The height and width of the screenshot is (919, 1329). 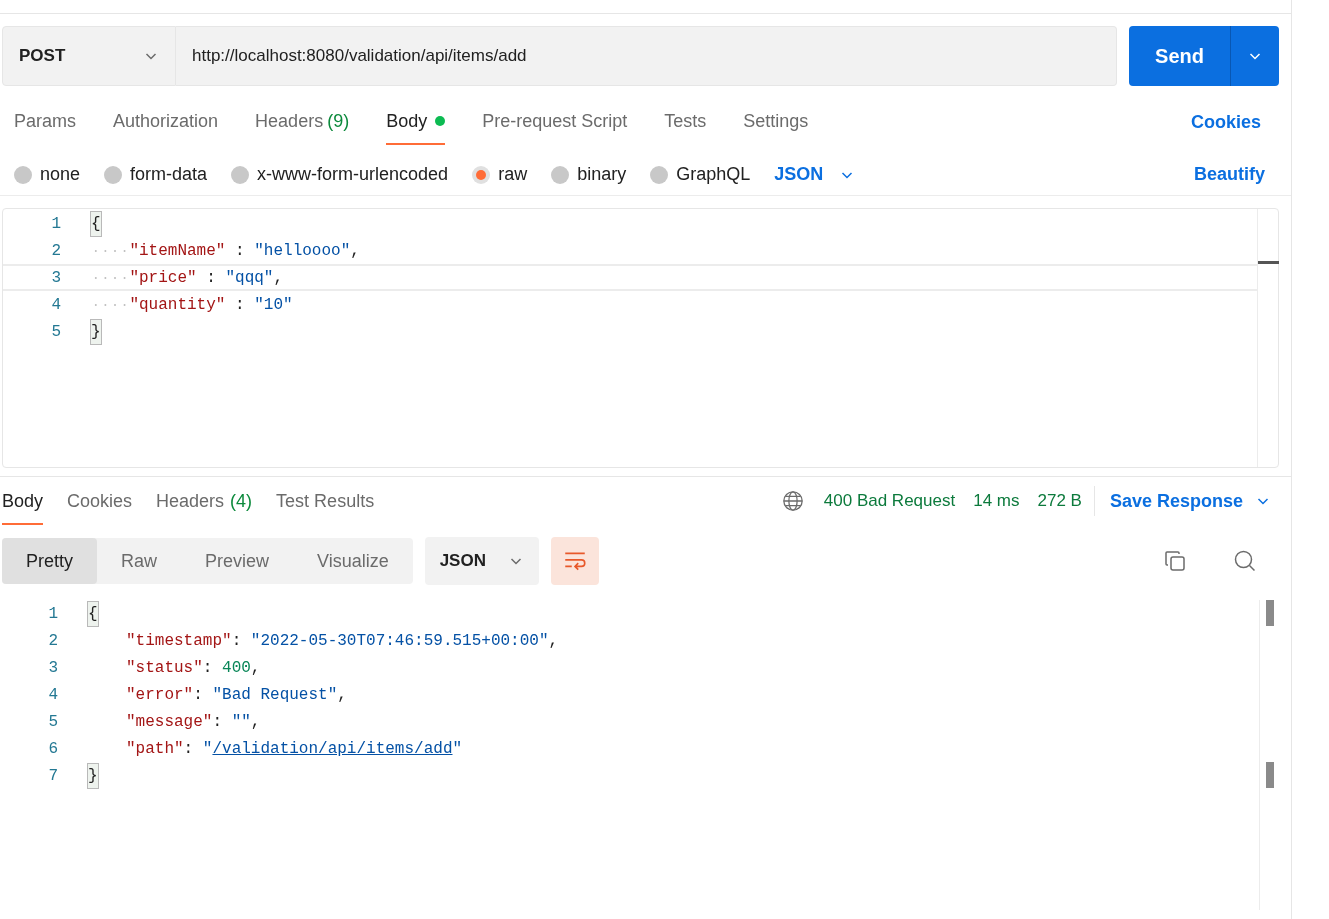 What do you see at coordinates (776, 122) in the screenshot?
I see `request-tab: Settings` at bounding box center [776, 122].